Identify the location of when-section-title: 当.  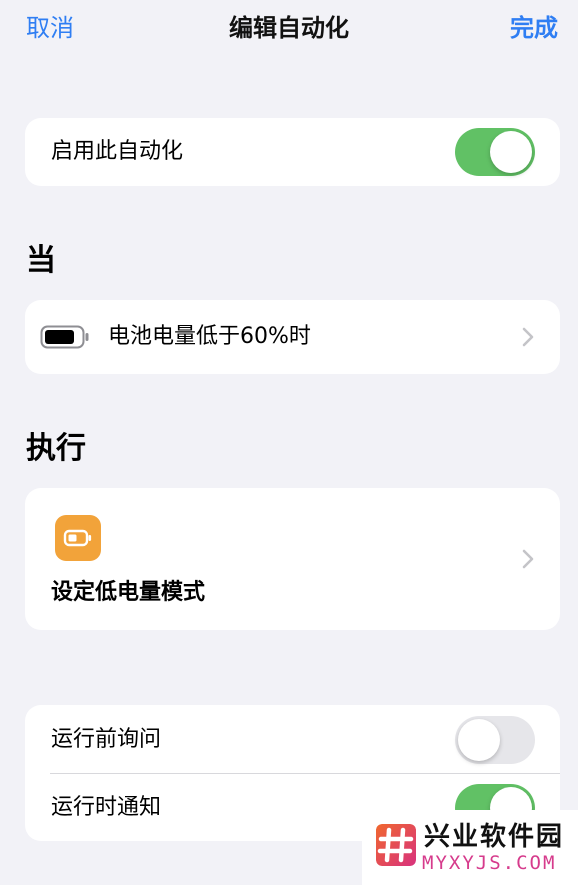
(41, 260).